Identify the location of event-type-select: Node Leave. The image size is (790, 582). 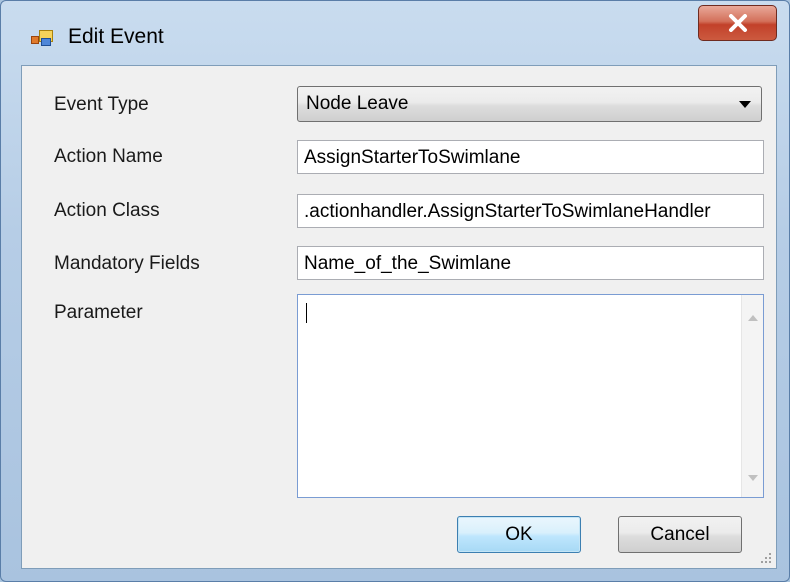
(529, 104).